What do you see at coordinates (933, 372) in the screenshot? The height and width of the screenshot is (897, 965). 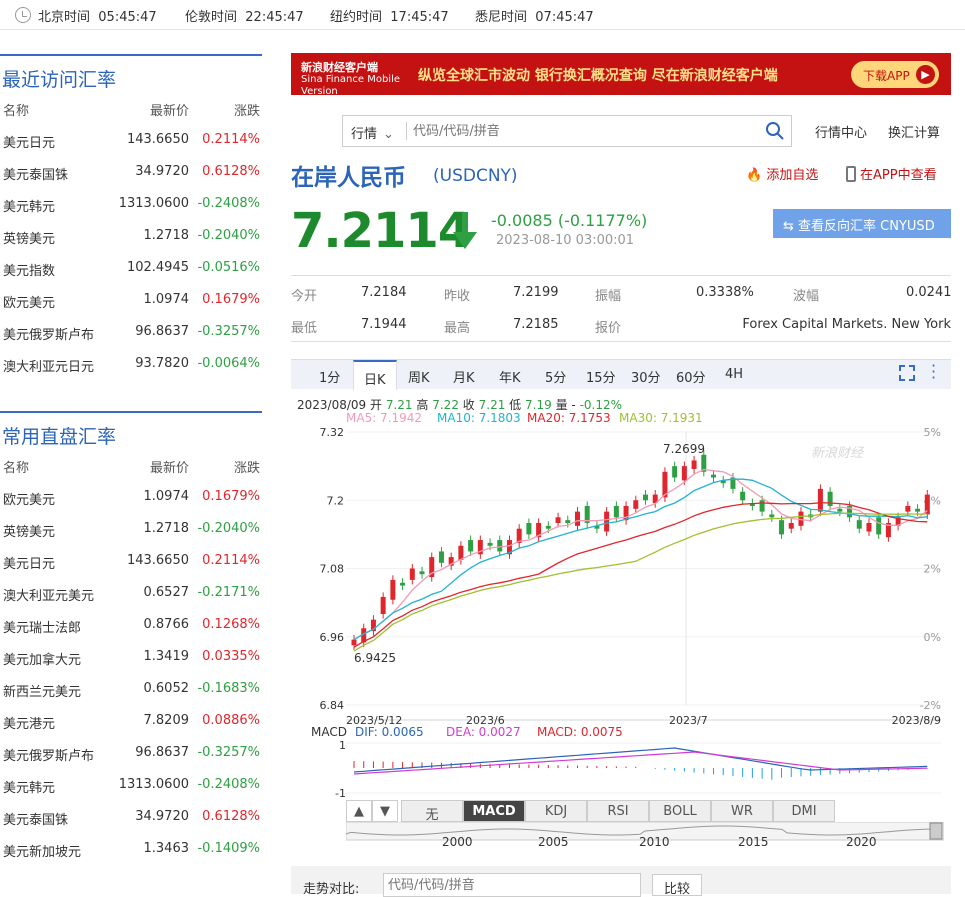 I see `more-icon: · · ·` at bounding box center [933, 372].